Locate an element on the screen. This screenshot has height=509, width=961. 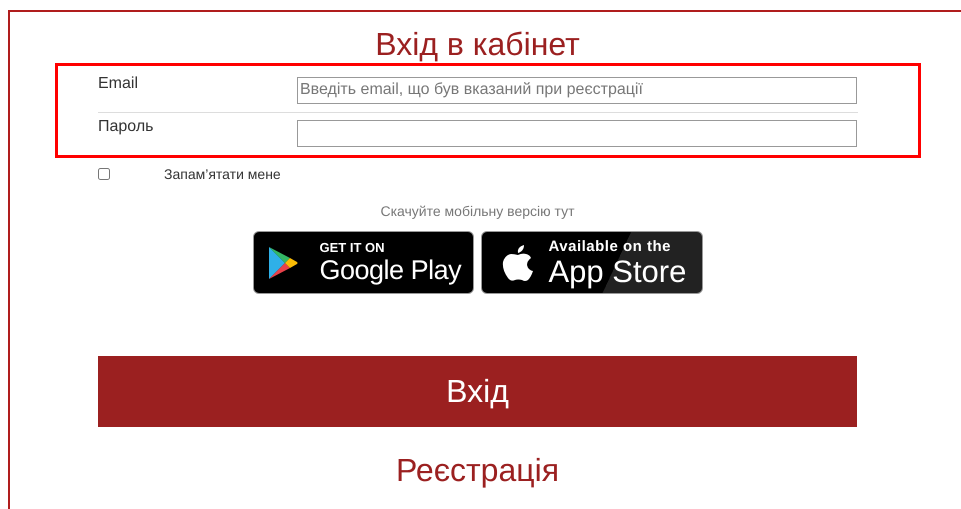
page-title: Вхід в кабінет is located at coordinates (477, 44).